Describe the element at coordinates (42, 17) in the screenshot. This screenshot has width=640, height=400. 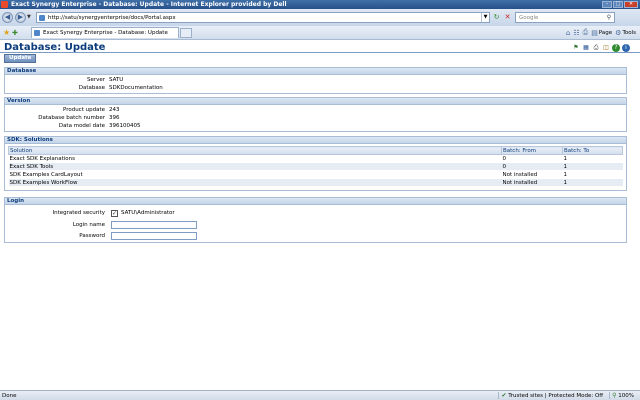
I see `page-icon` at that location.